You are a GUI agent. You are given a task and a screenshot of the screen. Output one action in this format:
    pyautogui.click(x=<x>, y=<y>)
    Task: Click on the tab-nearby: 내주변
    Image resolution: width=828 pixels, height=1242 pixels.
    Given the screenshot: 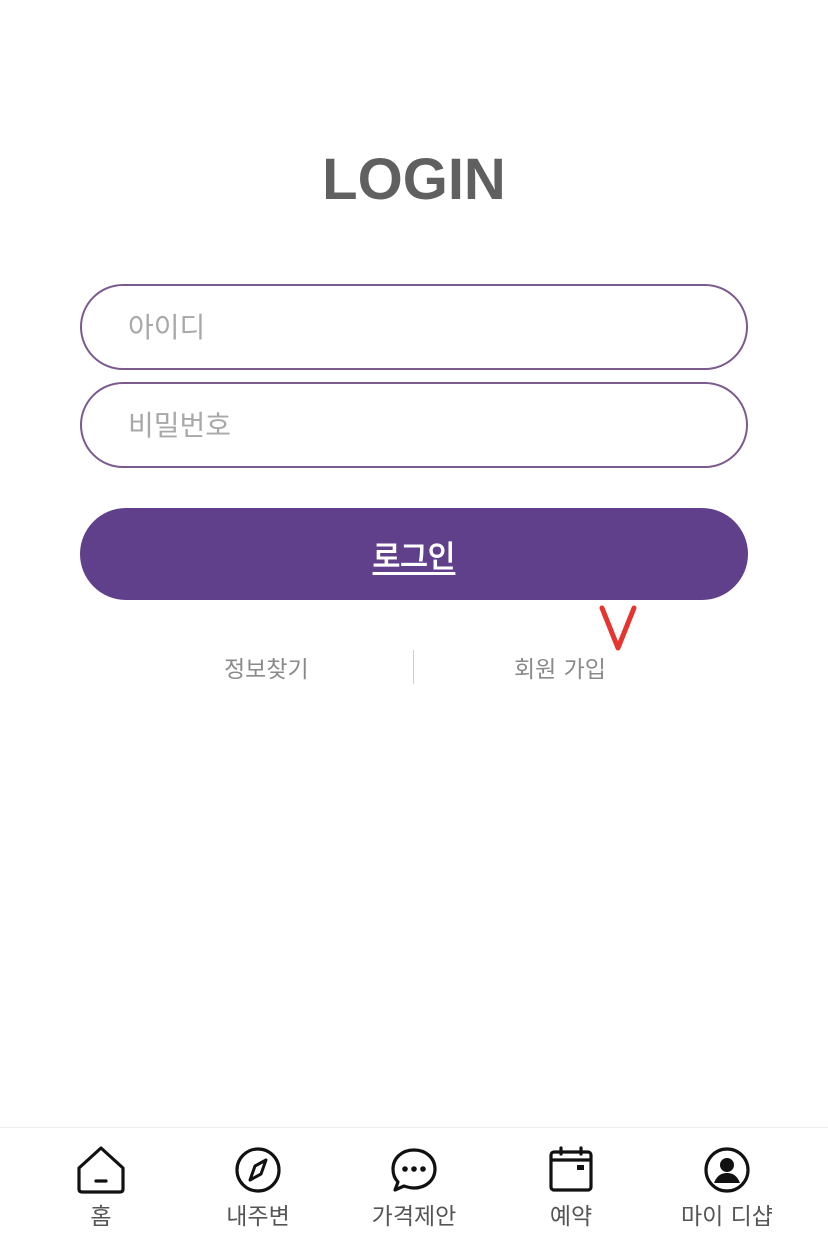 What is the action you would take?
    pyautogui.click(x=258, y=1185)
    